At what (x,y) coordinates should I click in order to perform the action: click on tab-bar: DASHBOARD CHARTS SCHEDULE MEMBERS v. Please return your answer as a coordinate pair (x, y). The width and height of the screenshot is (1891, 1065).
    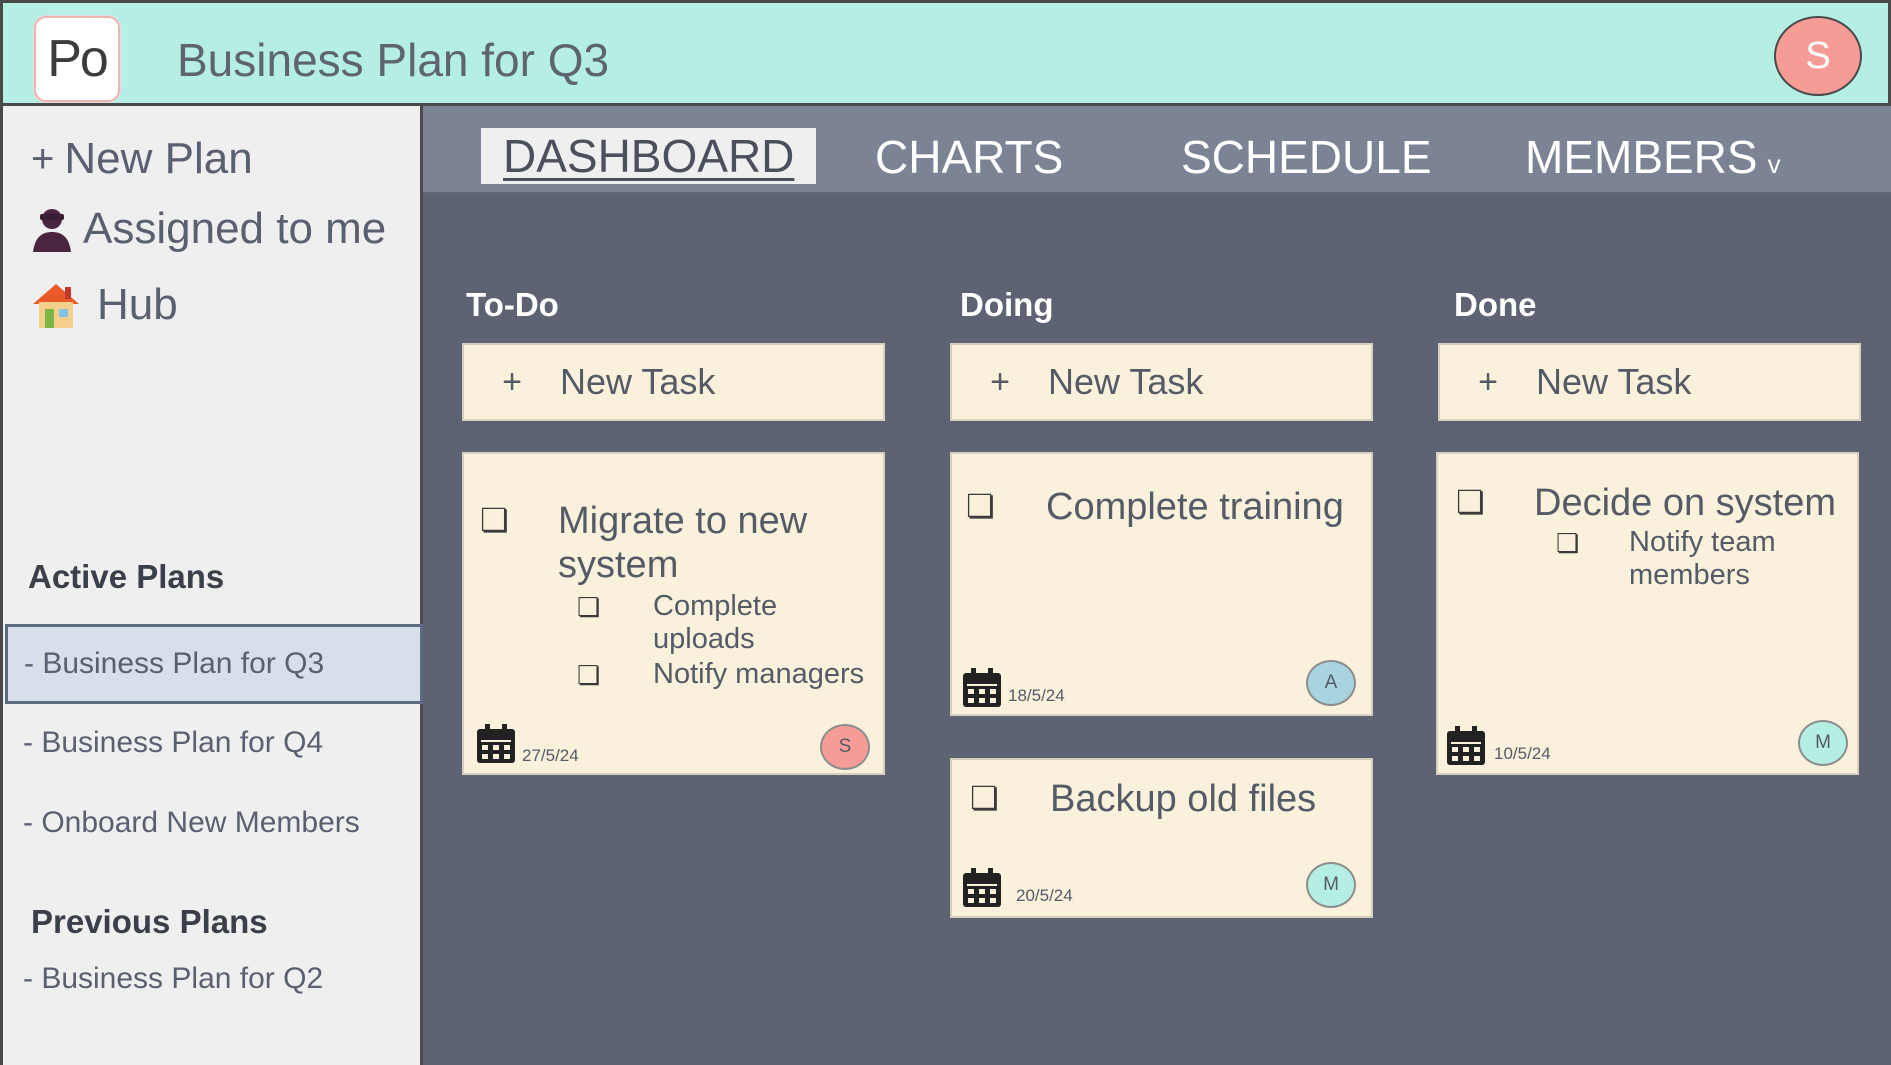
    Looking at the image, I should click on (1157, 151).